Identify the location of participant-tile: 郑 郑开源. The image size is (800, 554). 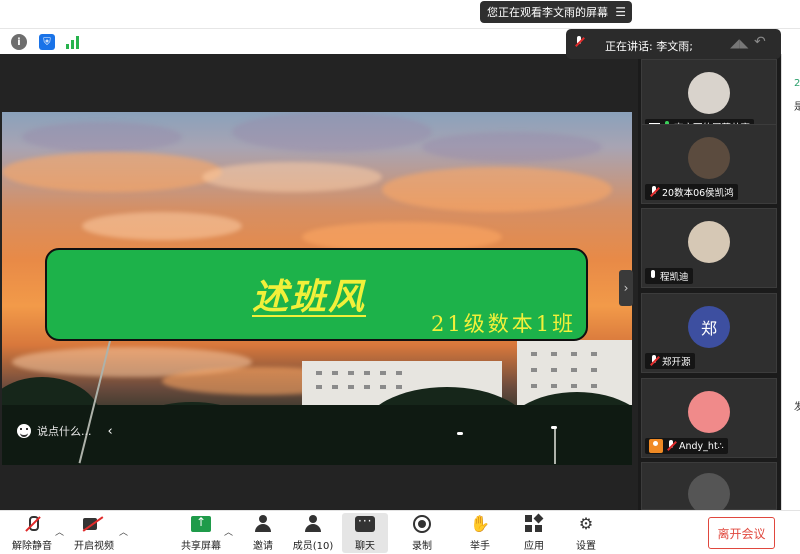
(709, 333).